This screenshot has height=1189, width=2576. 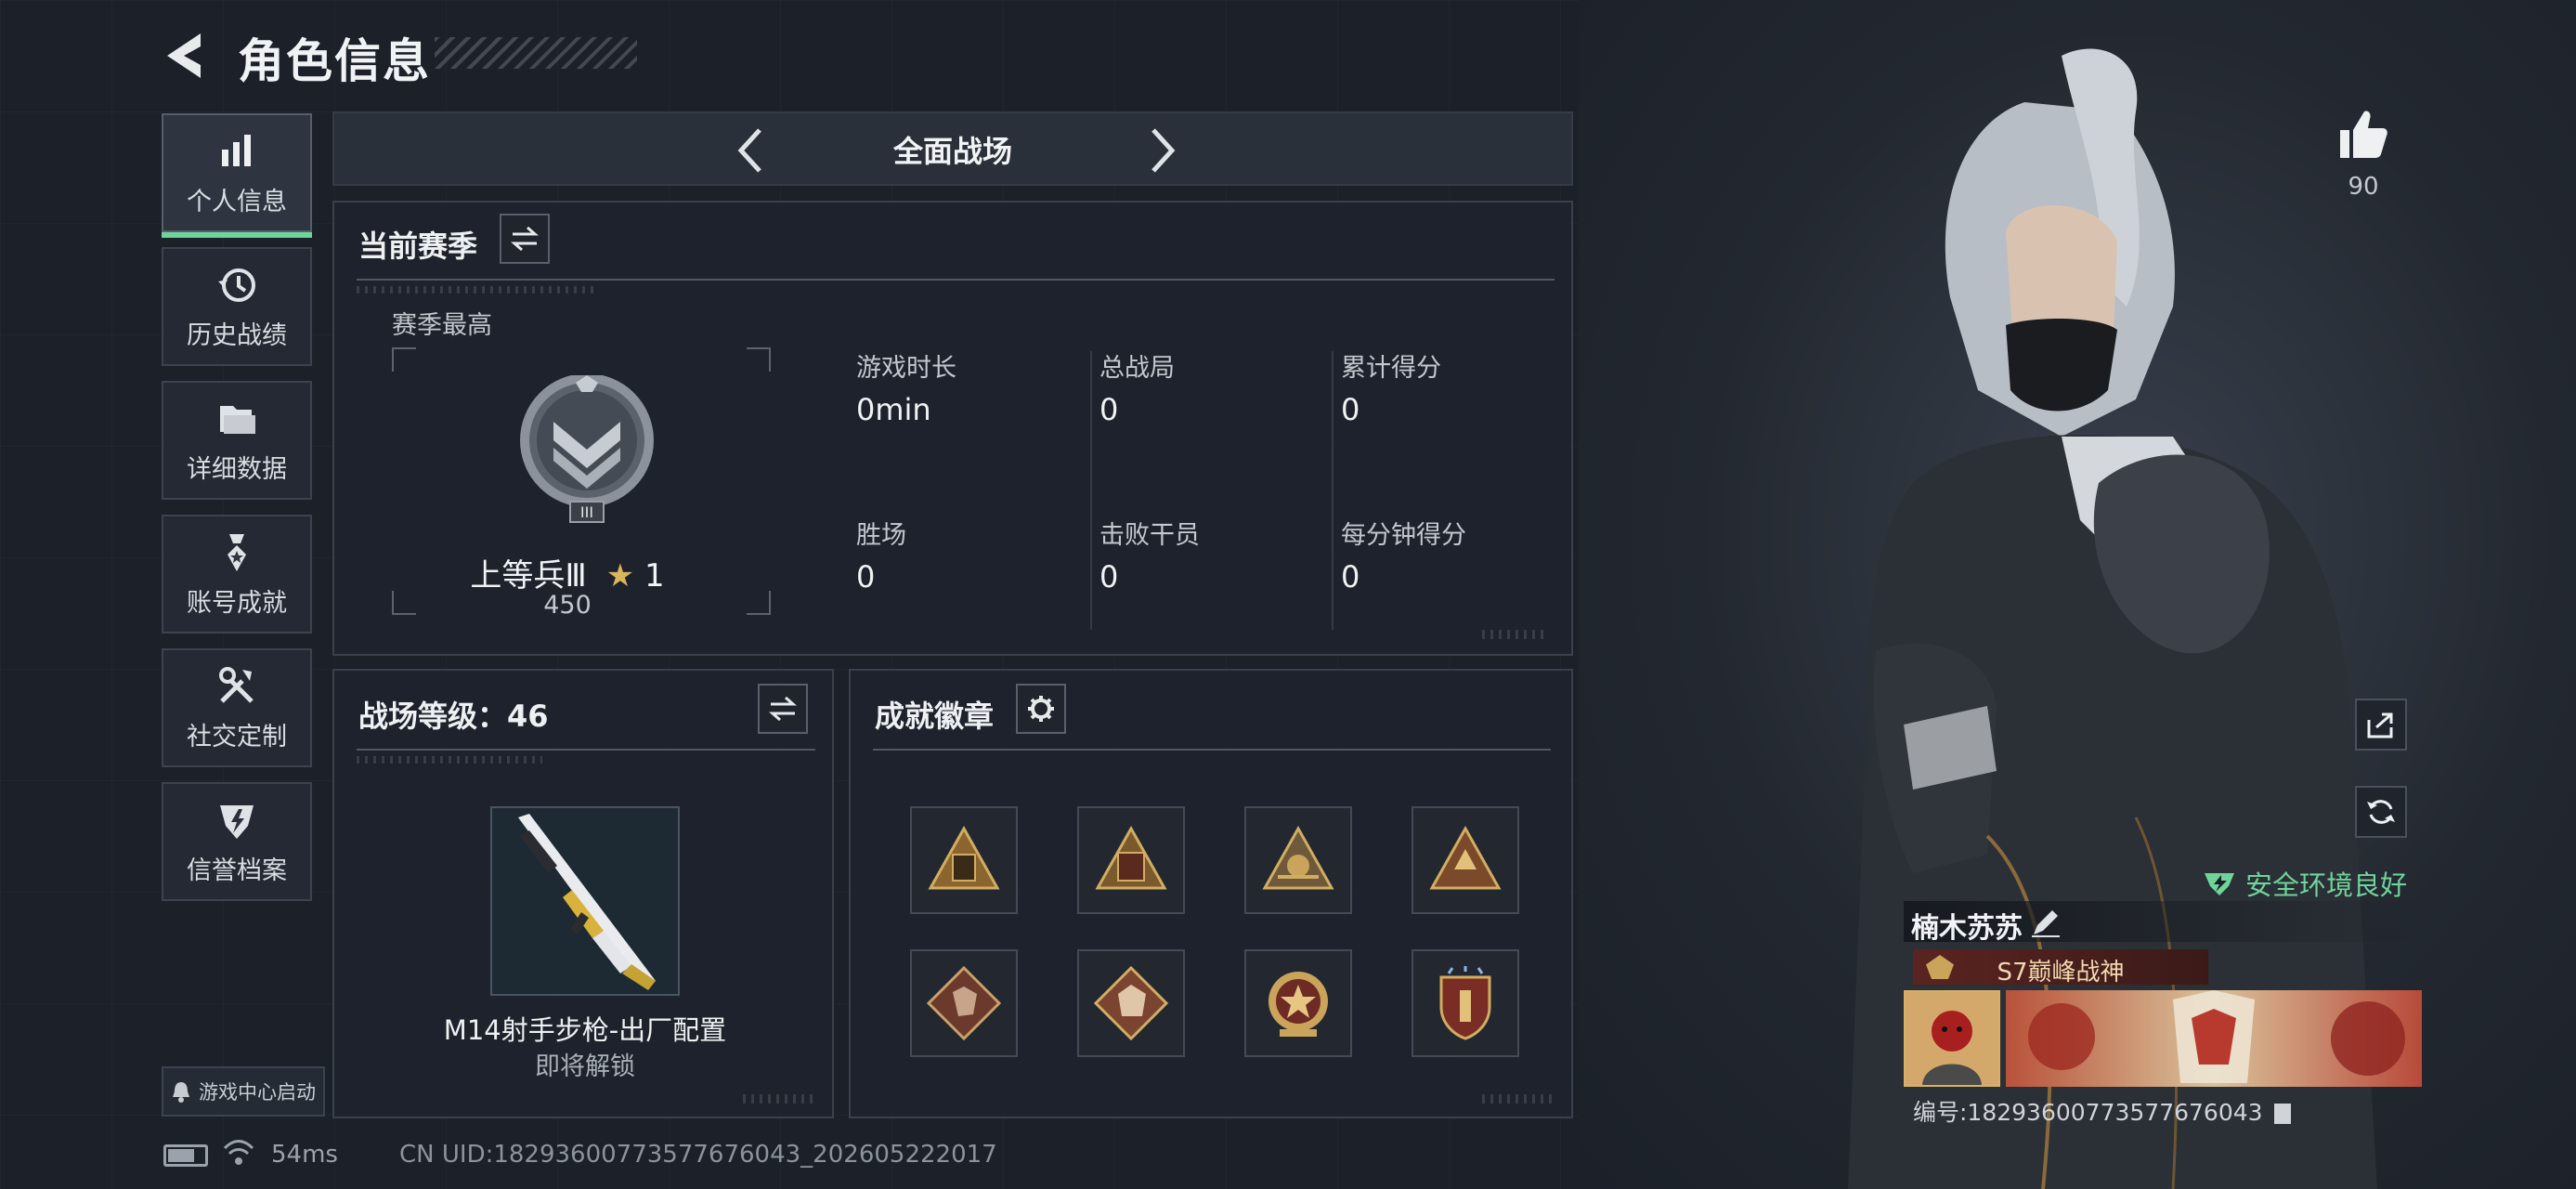 I want to click on sidebar-item-label: 账号成就, so click(x=237, y=603).